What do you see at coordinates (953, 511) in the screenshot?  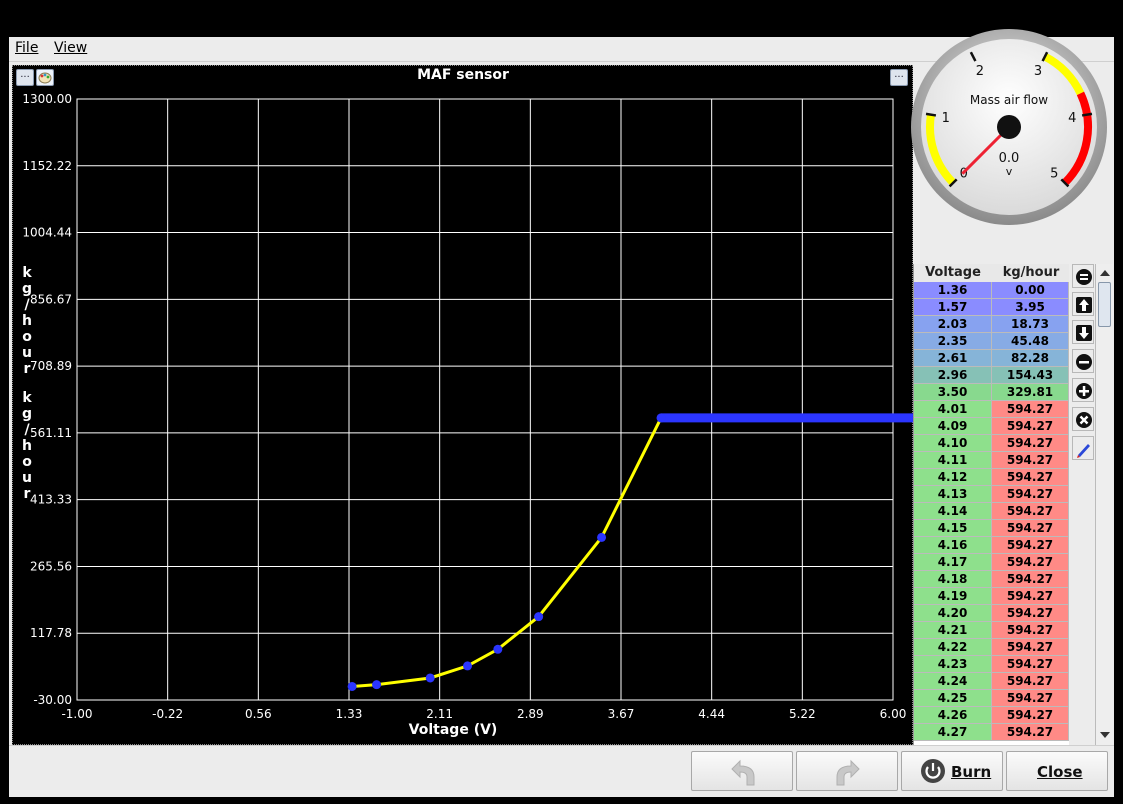 I see `voltage-cell: 4.14` at bounding box center [953, 511].